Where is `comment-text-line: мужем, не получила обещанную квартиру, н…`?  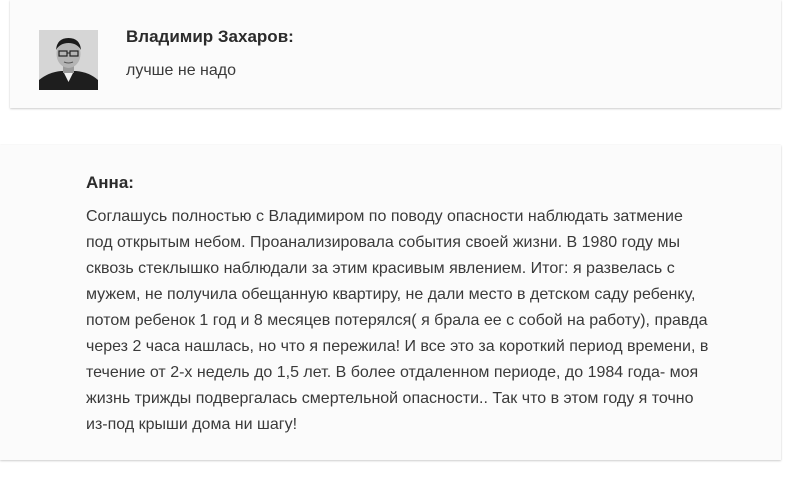
comment-text-line: мужем, не получила обещанную квартиру, н… is located at coordinates (391, 294).